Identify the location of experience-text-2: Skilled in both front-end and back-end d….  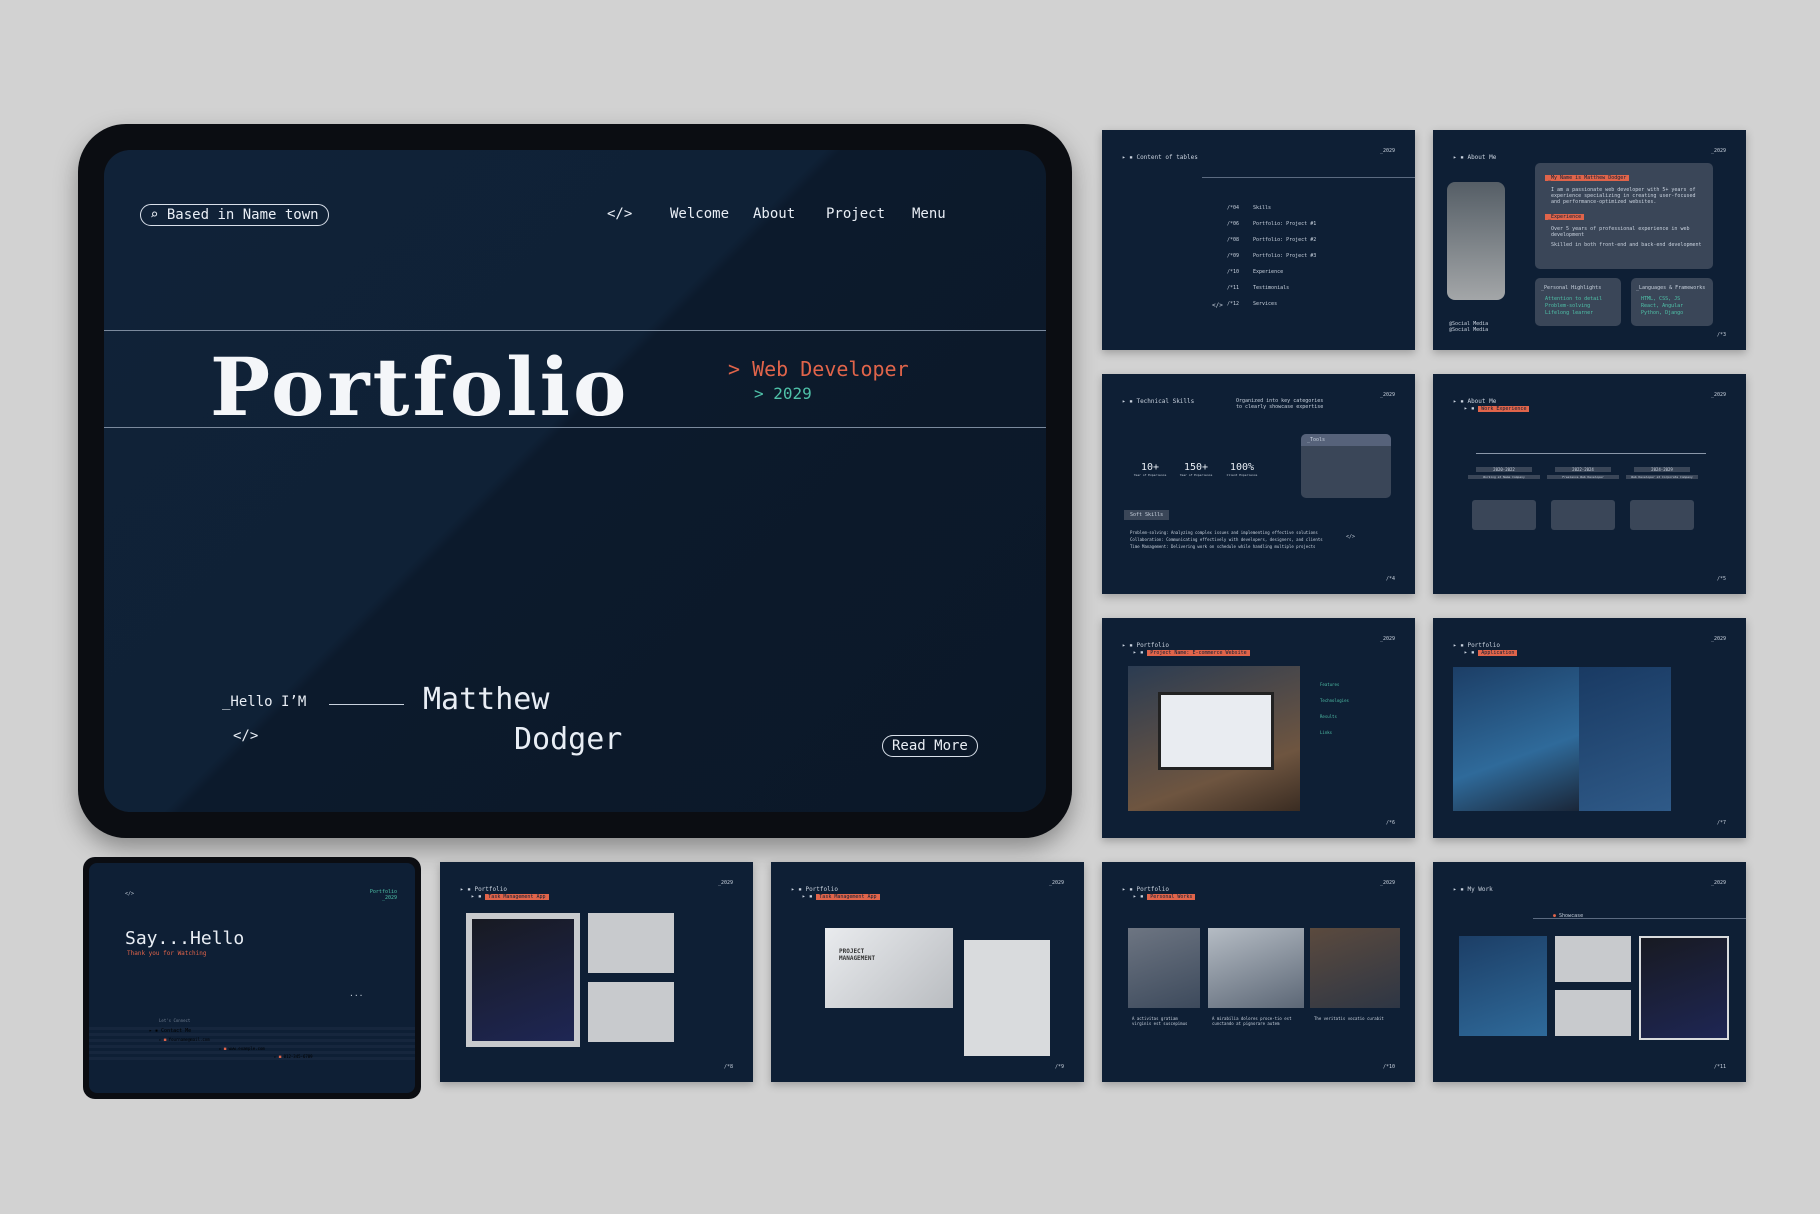
(1626, 245).